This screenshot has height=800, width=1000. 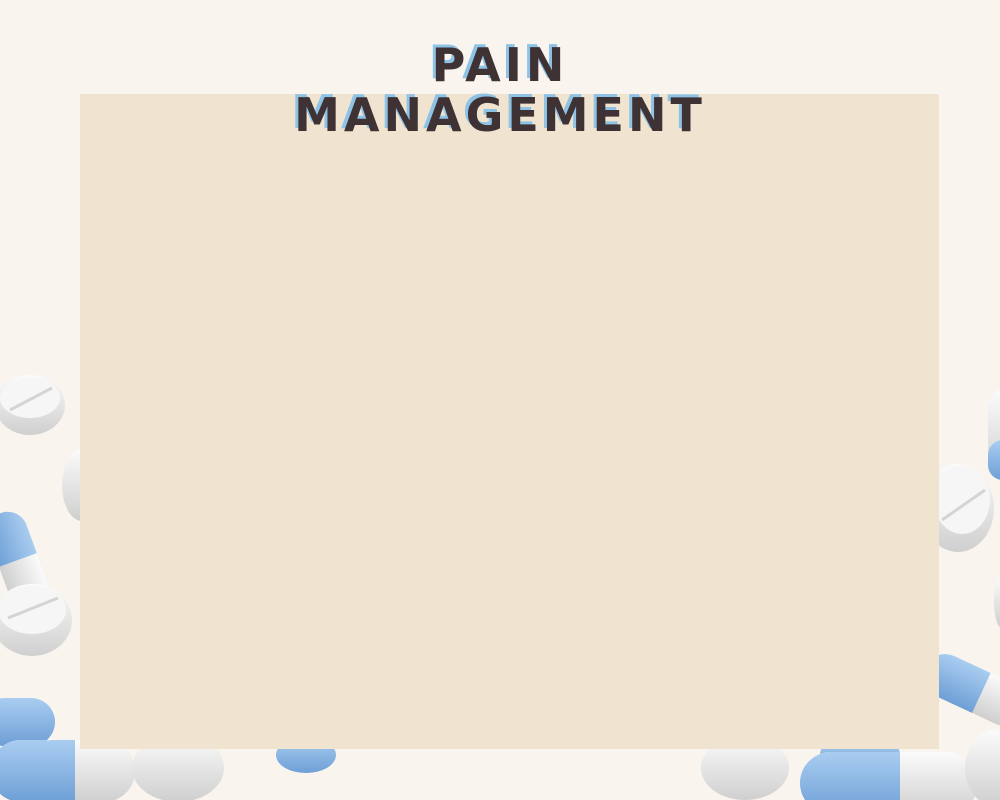 What do you see at coordinates (500, 115) in the screenshot?
I see `title-line-2: MANAGEMENT` at bounding box center [500, 115].